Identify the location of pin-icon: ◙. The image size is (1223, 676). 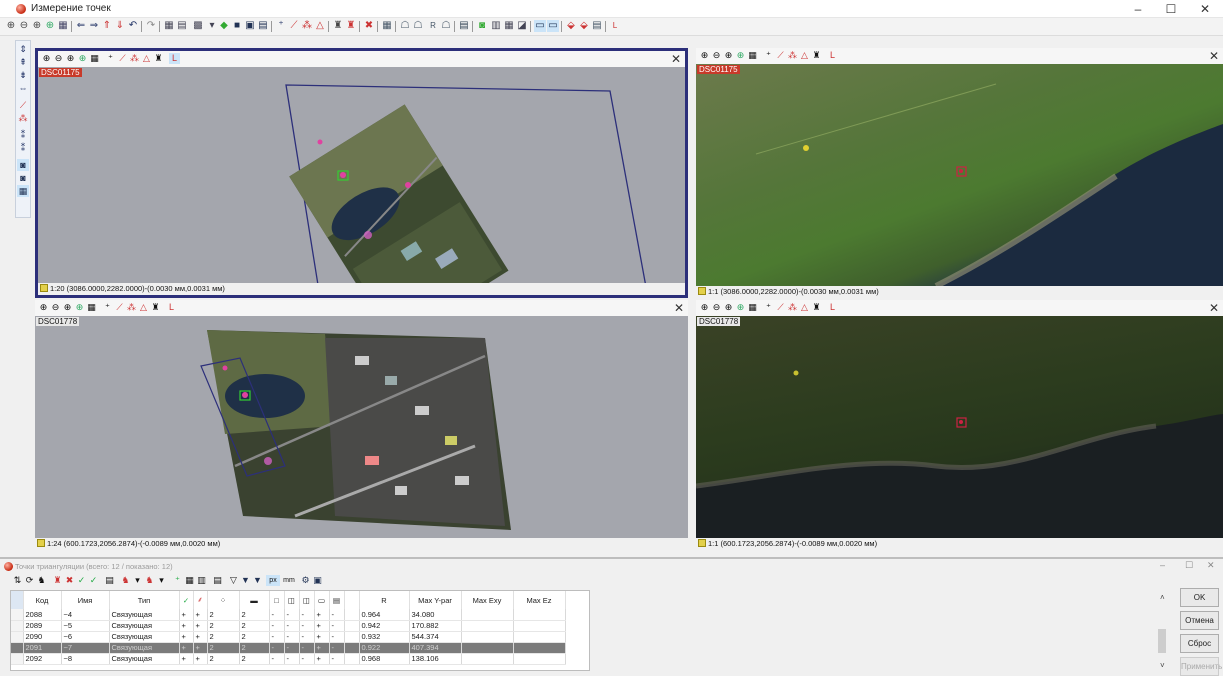
(482, 26).